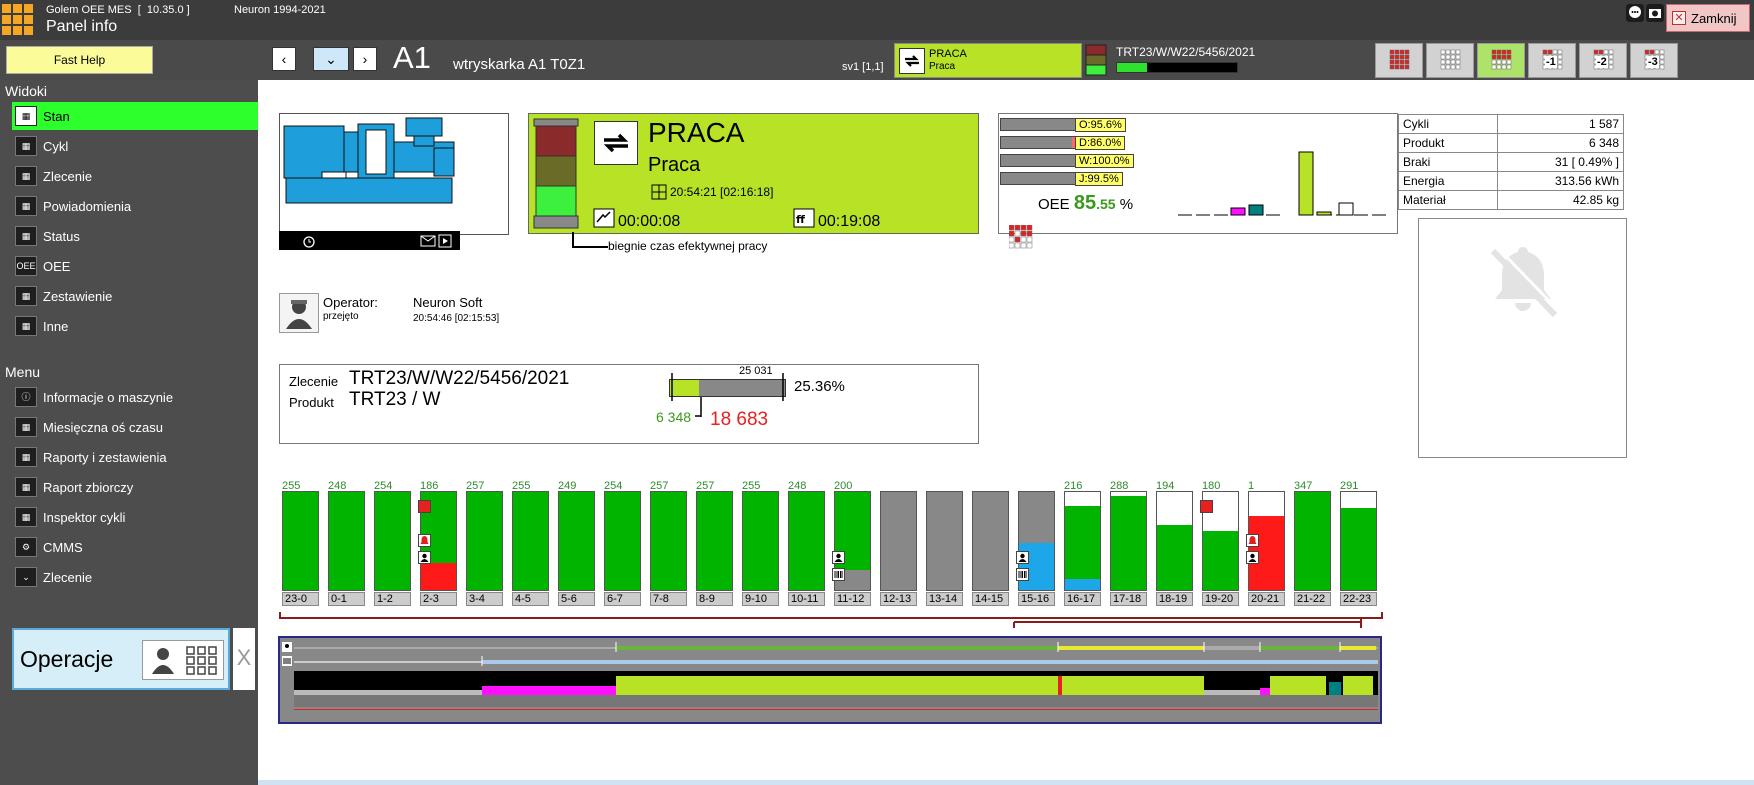 This screenshot has width=1754, height=785. Describe the element at coordinates (365, 59) in the screenshot. I see `nav-next-button: ›` at that location.